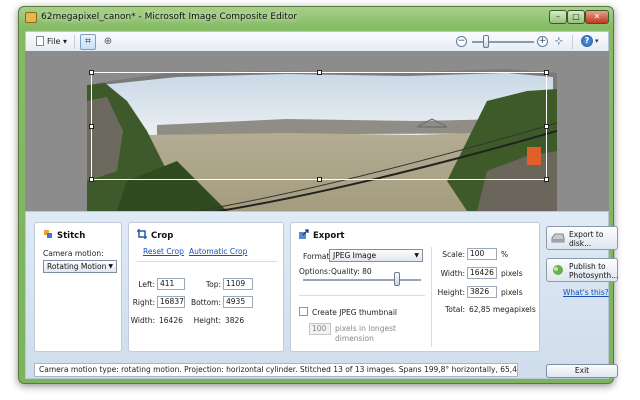 This screenshot has width=640, height=400. Describe the element at coordinates (482, 254) in the screenshot. I see `scale-input: 100` at that location.